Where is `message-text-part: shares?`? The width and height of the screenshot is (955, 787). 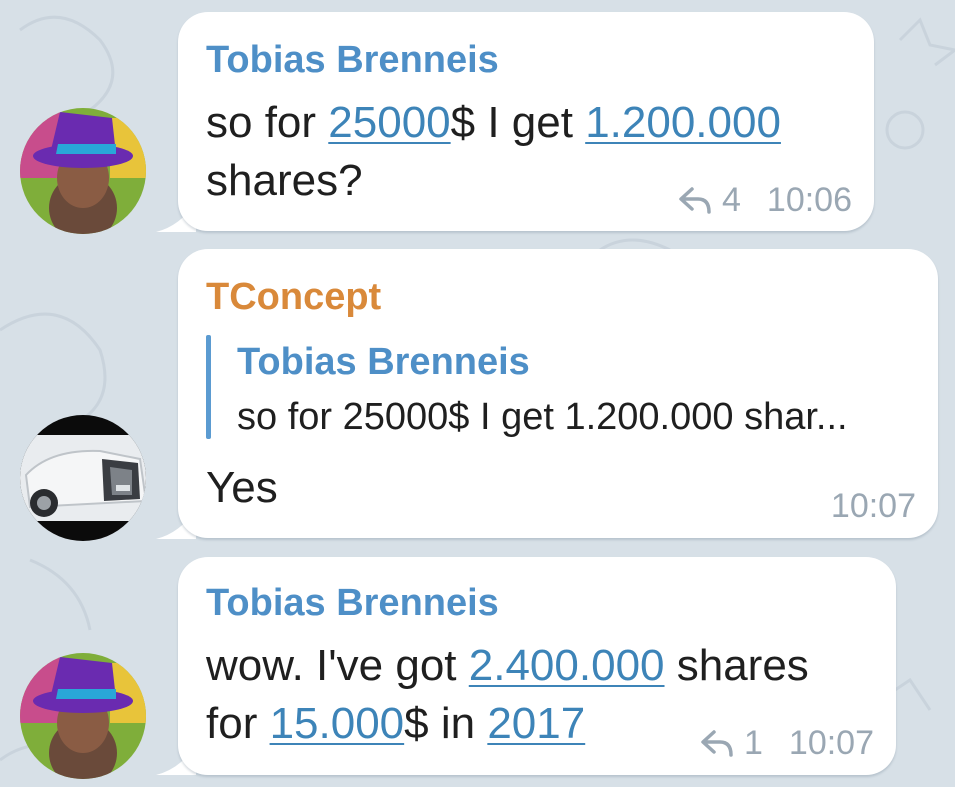 message-text-part: shares? is located at coordinates (284, 180).